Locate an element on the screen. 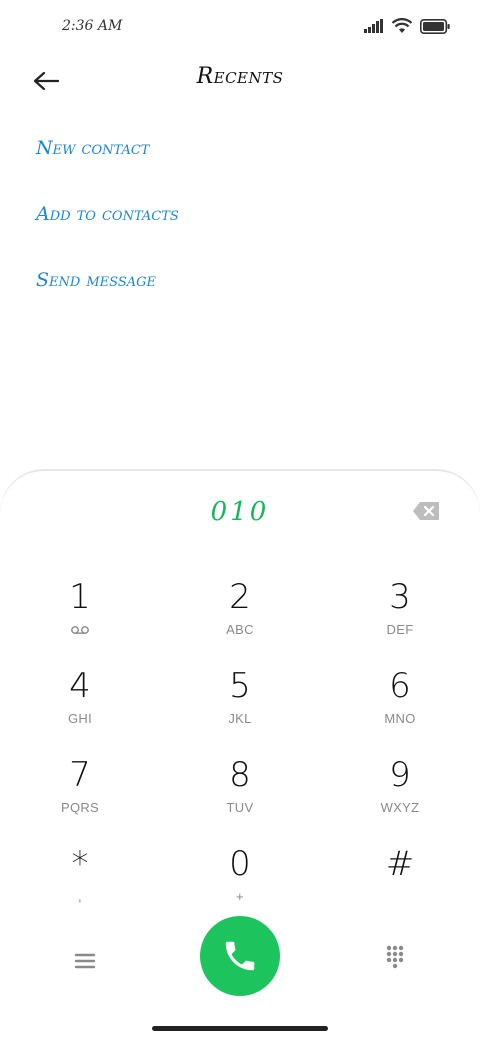 The height and width of the screenshot is (1040, 480). menu-button is located at coordinates (85, 961).